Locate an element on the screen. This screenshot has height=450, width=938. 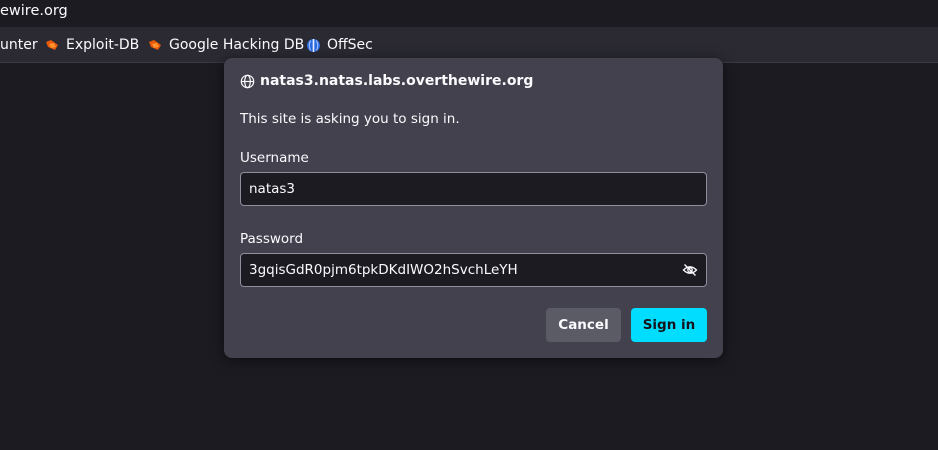
cancel-button: Cancel is located at coordinates (583, 325).